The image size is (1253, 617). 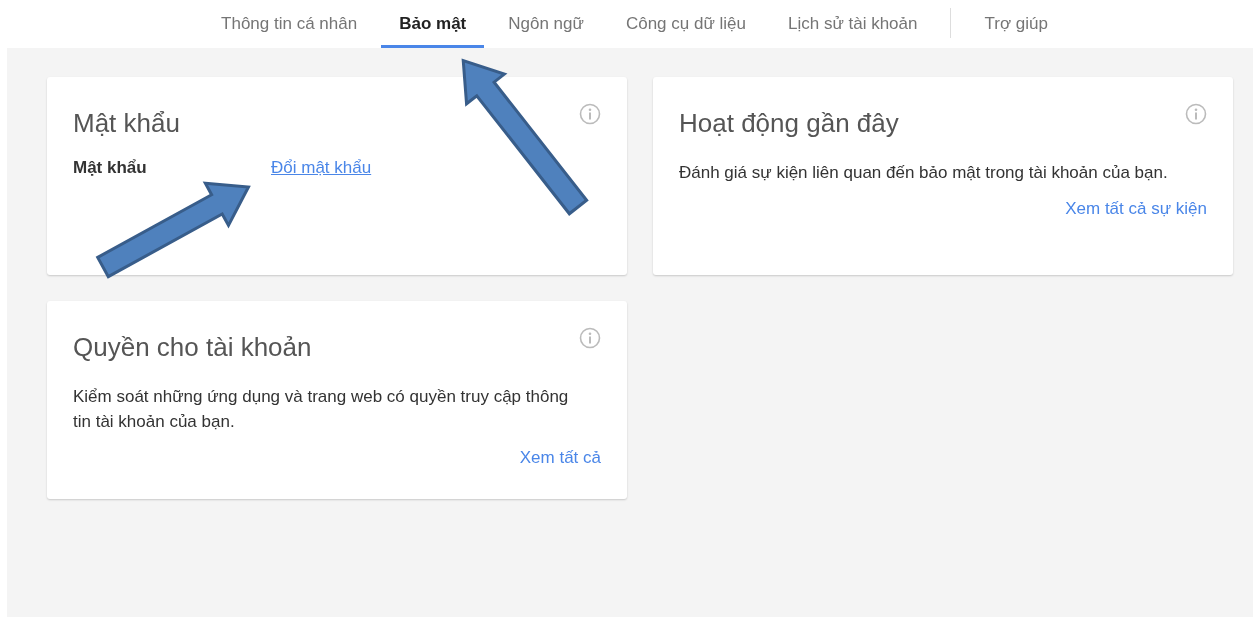 I want to click on card-title: Hoạt động gần đây, so click(x=789, y=123).